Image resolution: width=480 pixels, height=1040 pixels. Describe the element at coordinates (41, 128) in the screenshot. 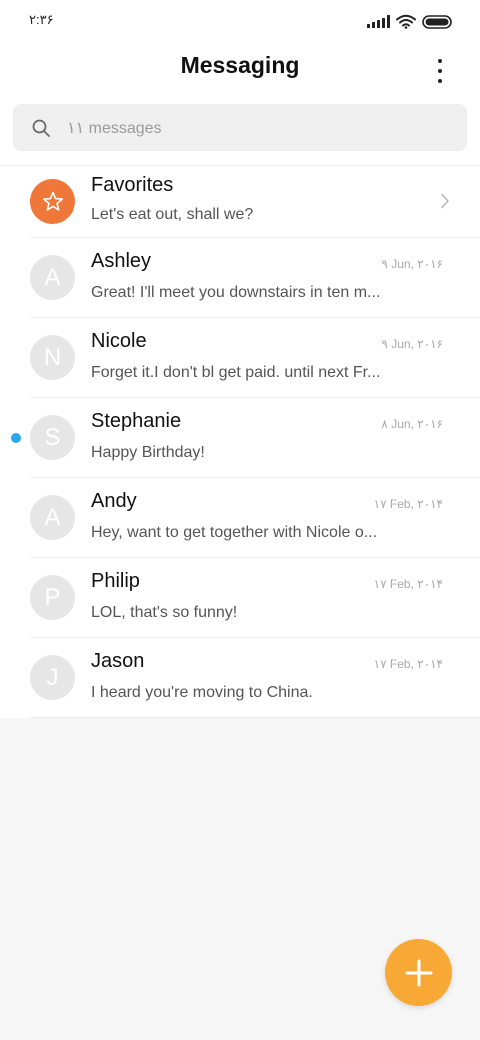

I see `search-icon` at that location.